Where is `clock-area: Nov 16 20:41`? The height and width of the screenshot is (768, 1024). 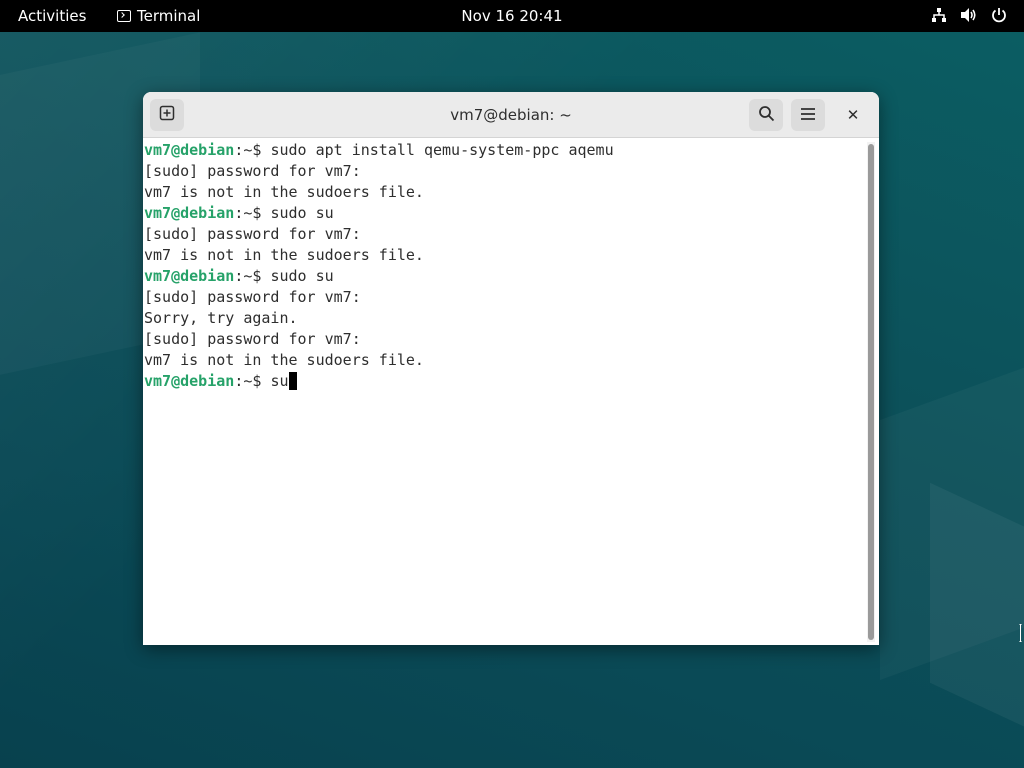
clock-area: Nov 16 20:41 is located at coordinates (512, 16).